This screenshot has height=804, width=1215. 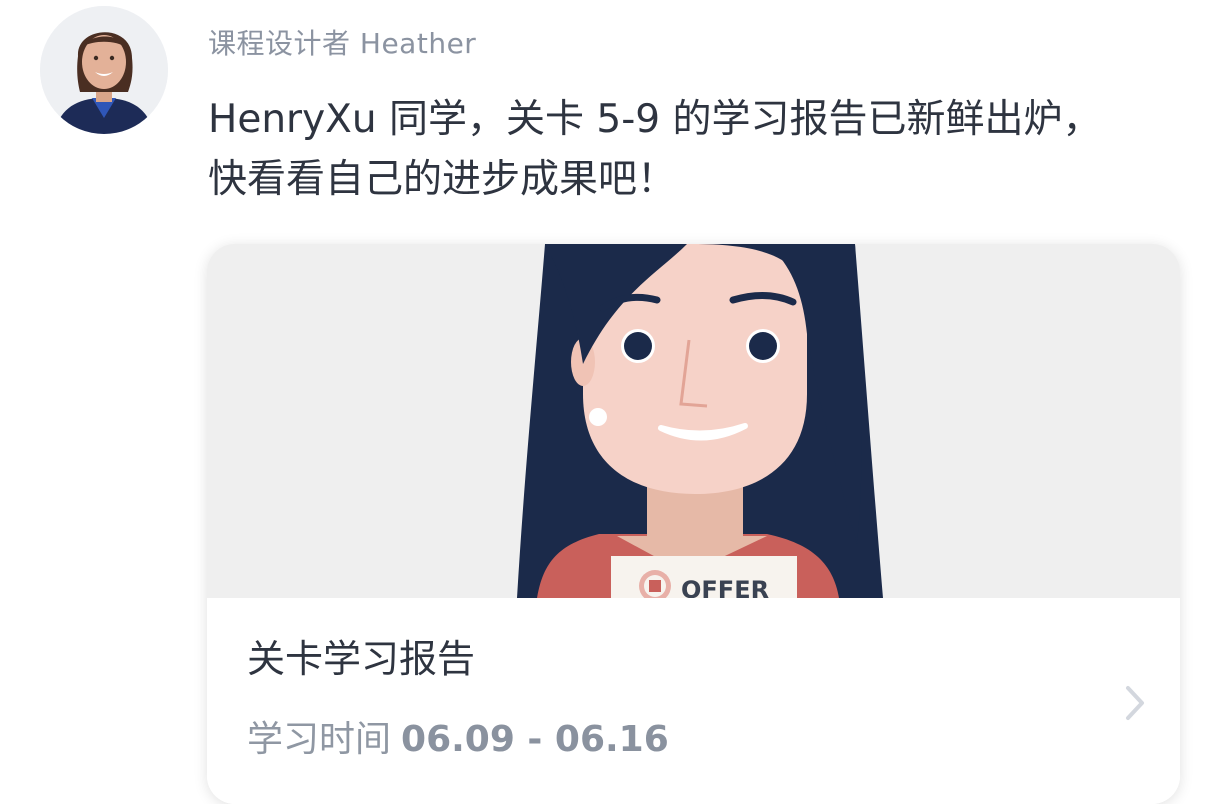 I want to click on message-line-2: 快看看自己的进步成果吧！, so click(x=442, y=179).